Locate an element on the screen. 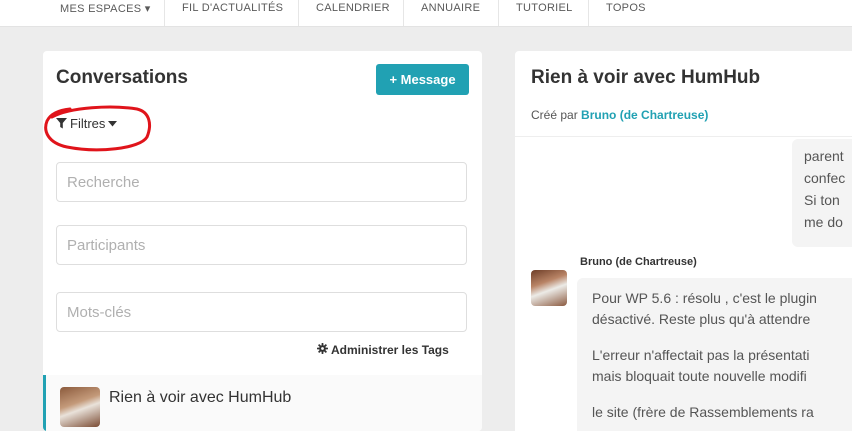 This screenshot has width=852, height=431. message-line: me do is located at coordinates (823, 222).